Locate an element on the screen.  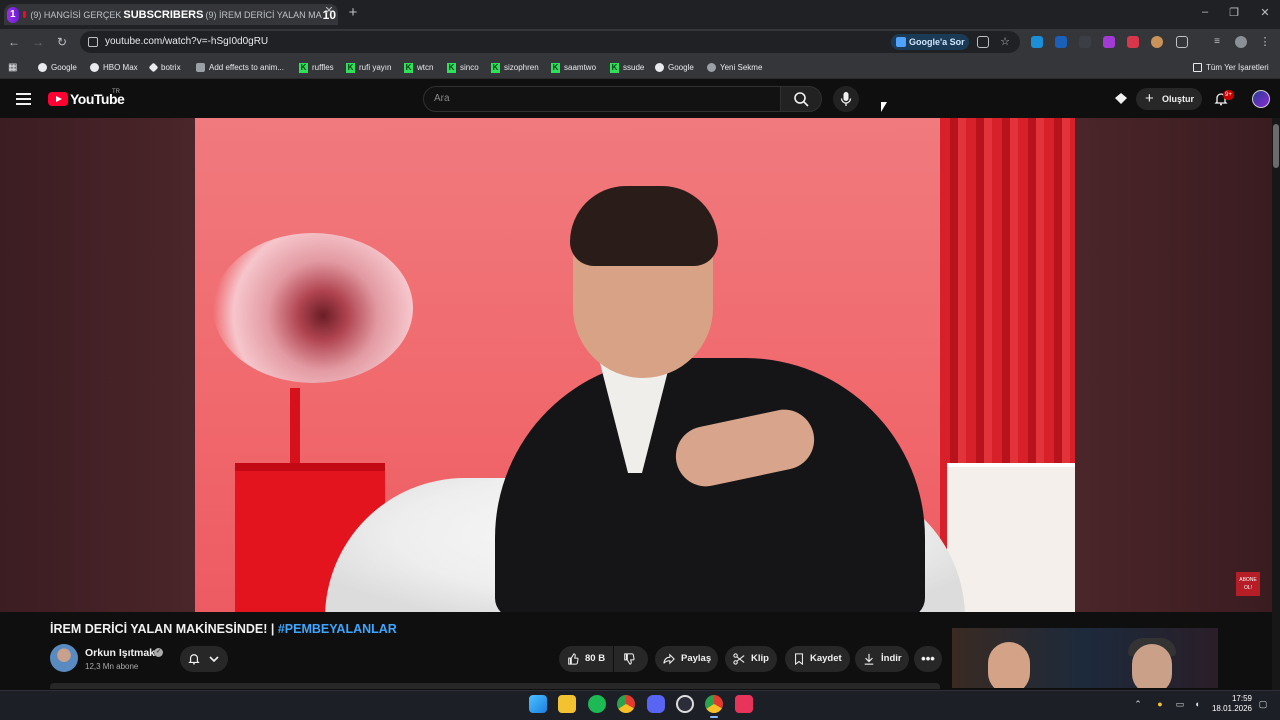
bookmark-yeni-sekme: Yeni Sekme is located at coordinates (734, 67).